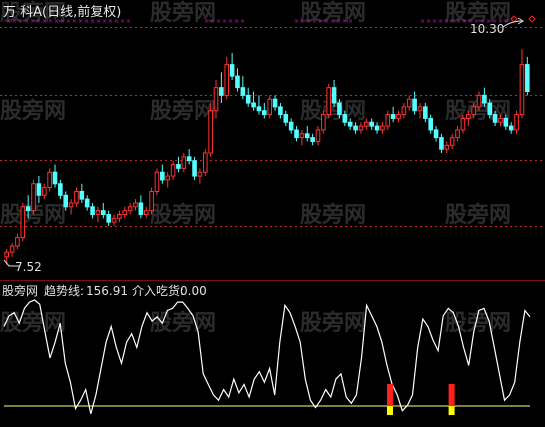 The height and width of the screenshot is (427, 545). What do you see at coordinates (62, 12) in the screenshot?
I see `chart-title: 万 科A(日线,前复权)` at bounding box center [62, 12].